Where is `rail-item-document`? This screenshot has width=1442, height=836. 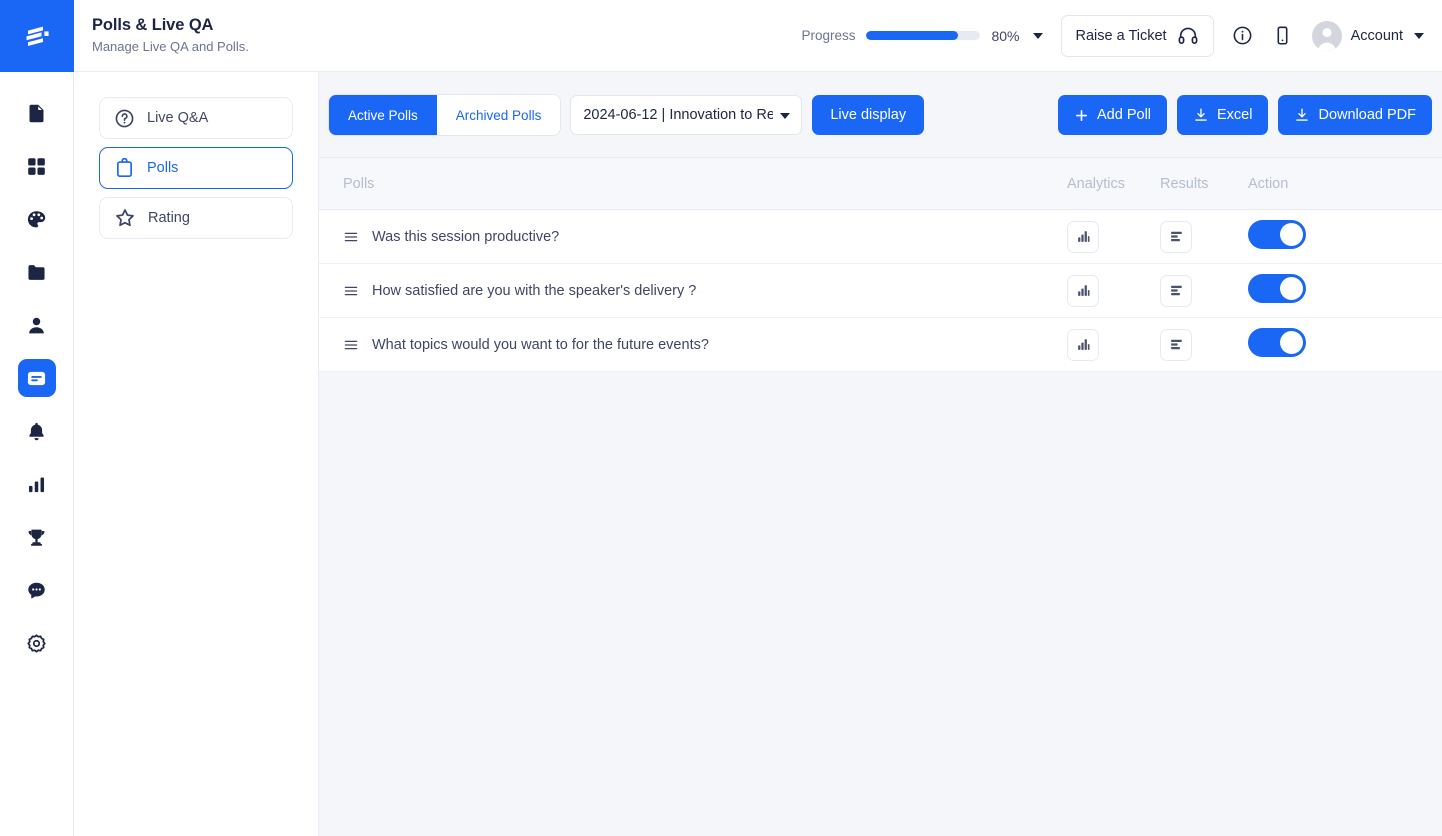 rail-item-document is located at coordinates (37, 113).